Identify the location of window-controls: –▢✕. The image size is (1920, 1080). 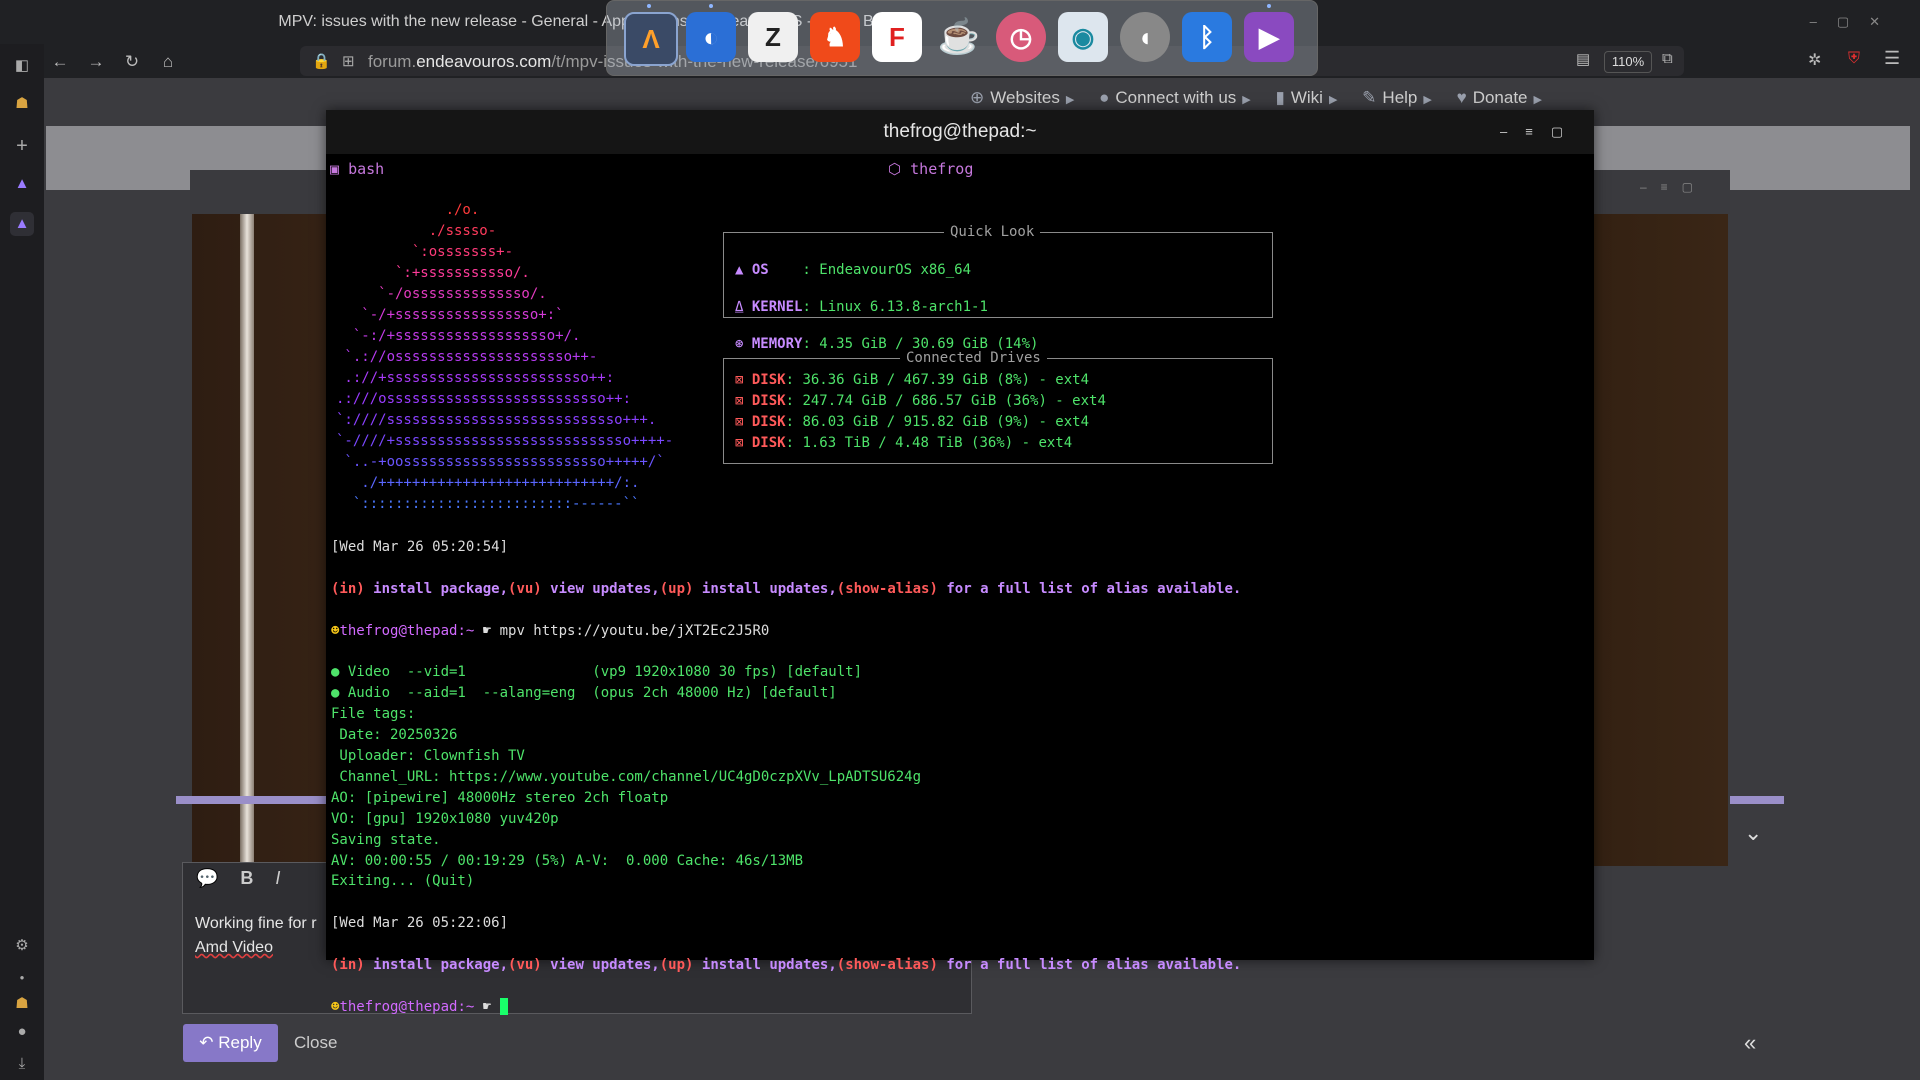
(1855, 22).